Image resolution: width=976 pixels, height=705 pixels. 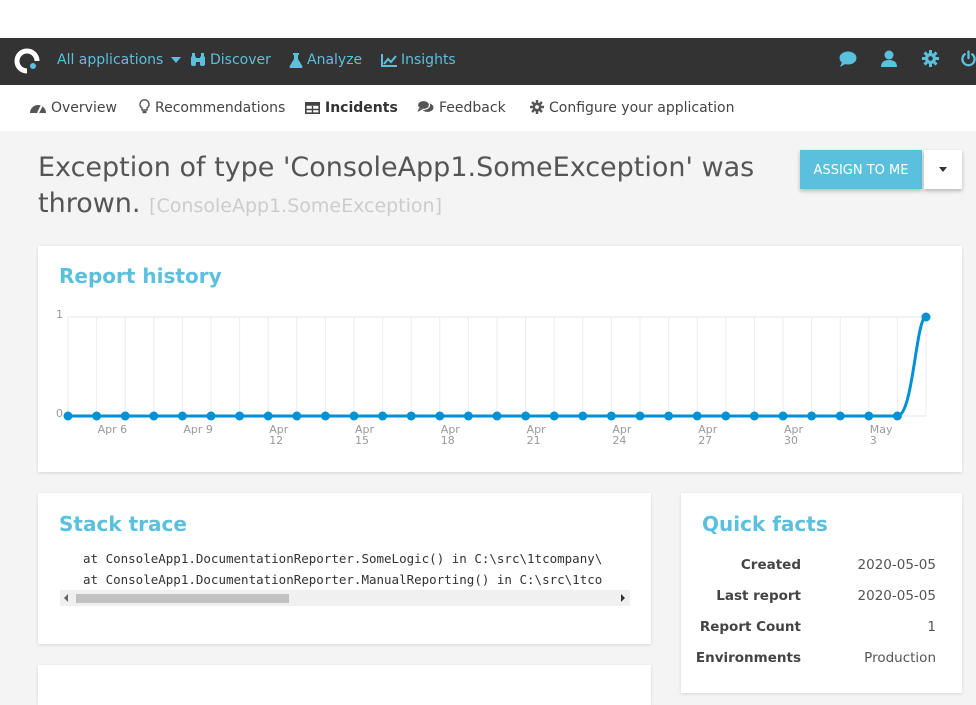 I want to click on tab-configure: Configure your application, so click(x=632, y=108).